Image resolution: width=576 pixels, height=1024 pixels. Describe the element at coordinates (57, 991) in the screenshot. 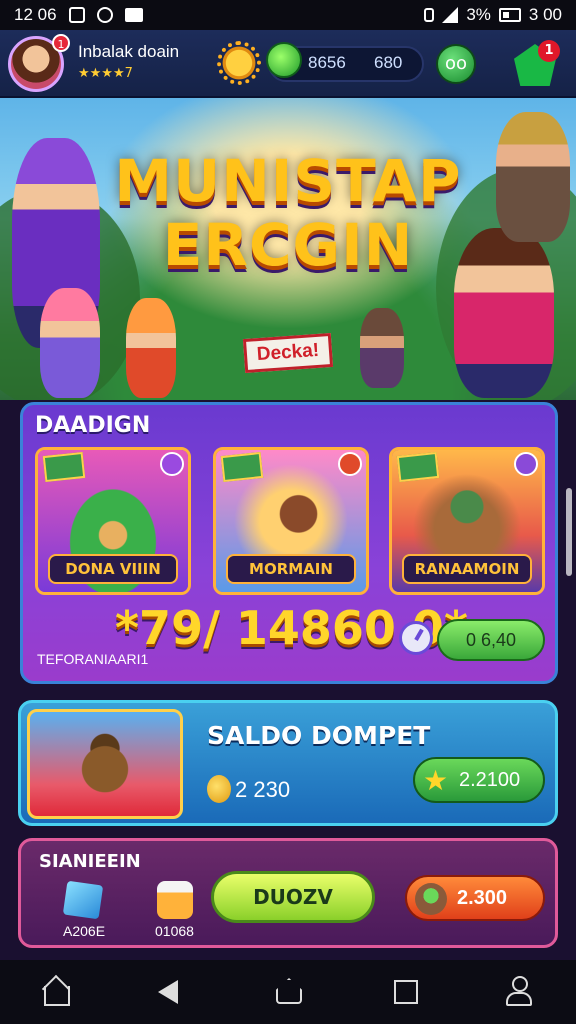

I see `home-icon` at that location.